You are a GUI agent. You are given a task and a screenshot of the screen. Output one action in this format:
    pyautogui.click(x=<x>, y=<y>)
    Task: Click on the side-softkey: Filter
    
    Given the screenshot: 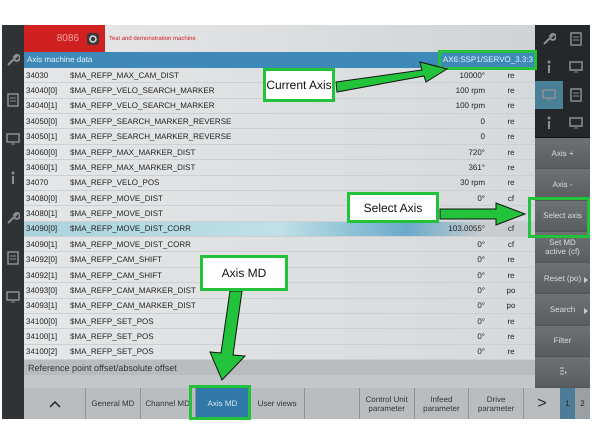 What is the action you would take?
    pyautogui.click(x=562, y=341)
    